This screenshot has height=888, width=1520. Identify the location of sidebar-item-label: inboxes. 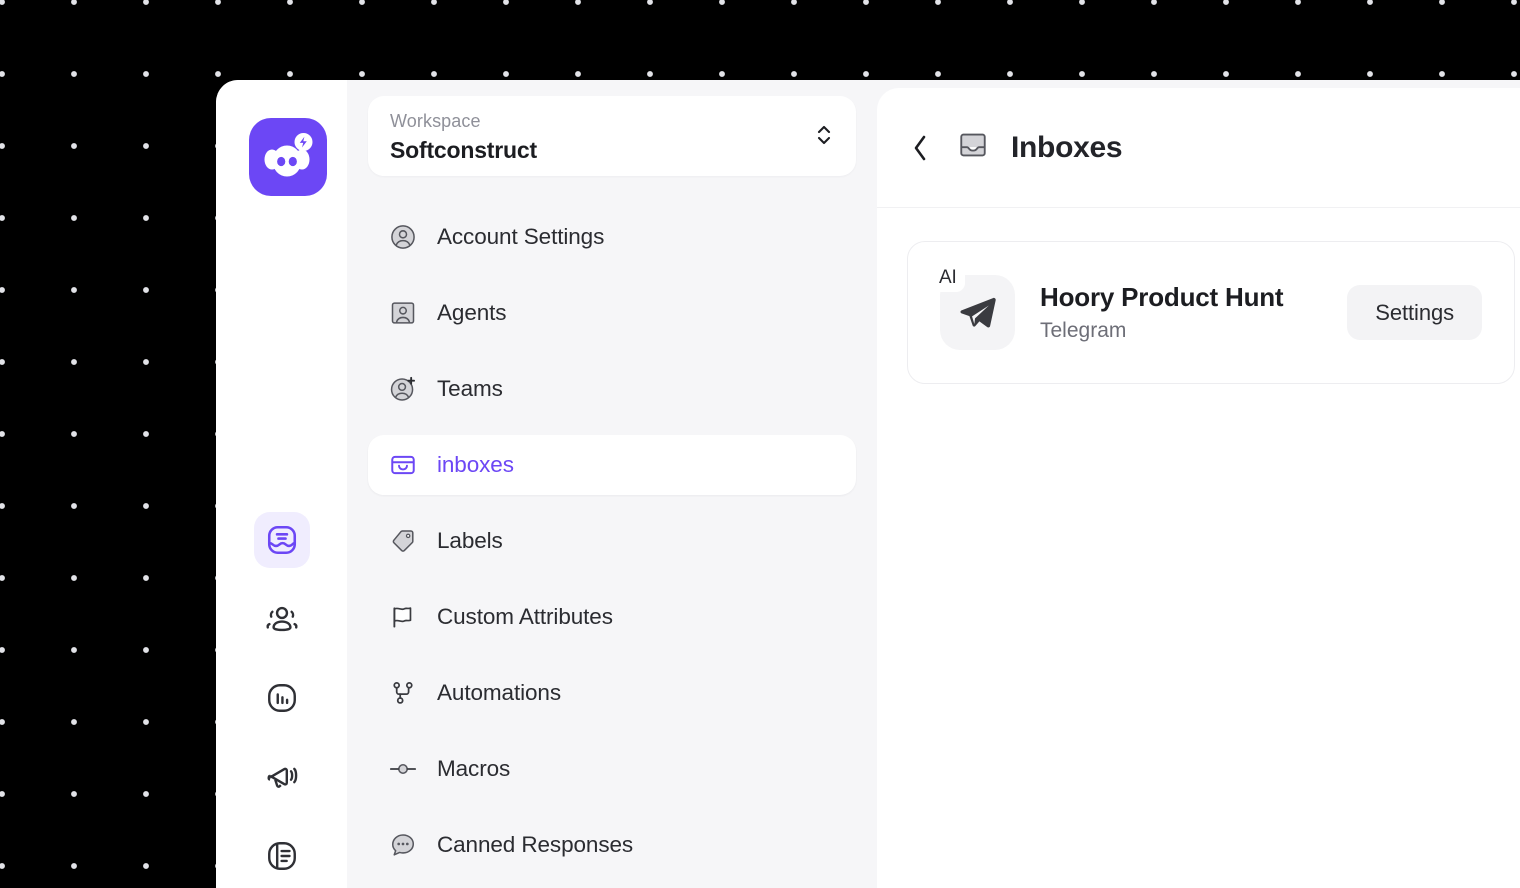
(475, 464).